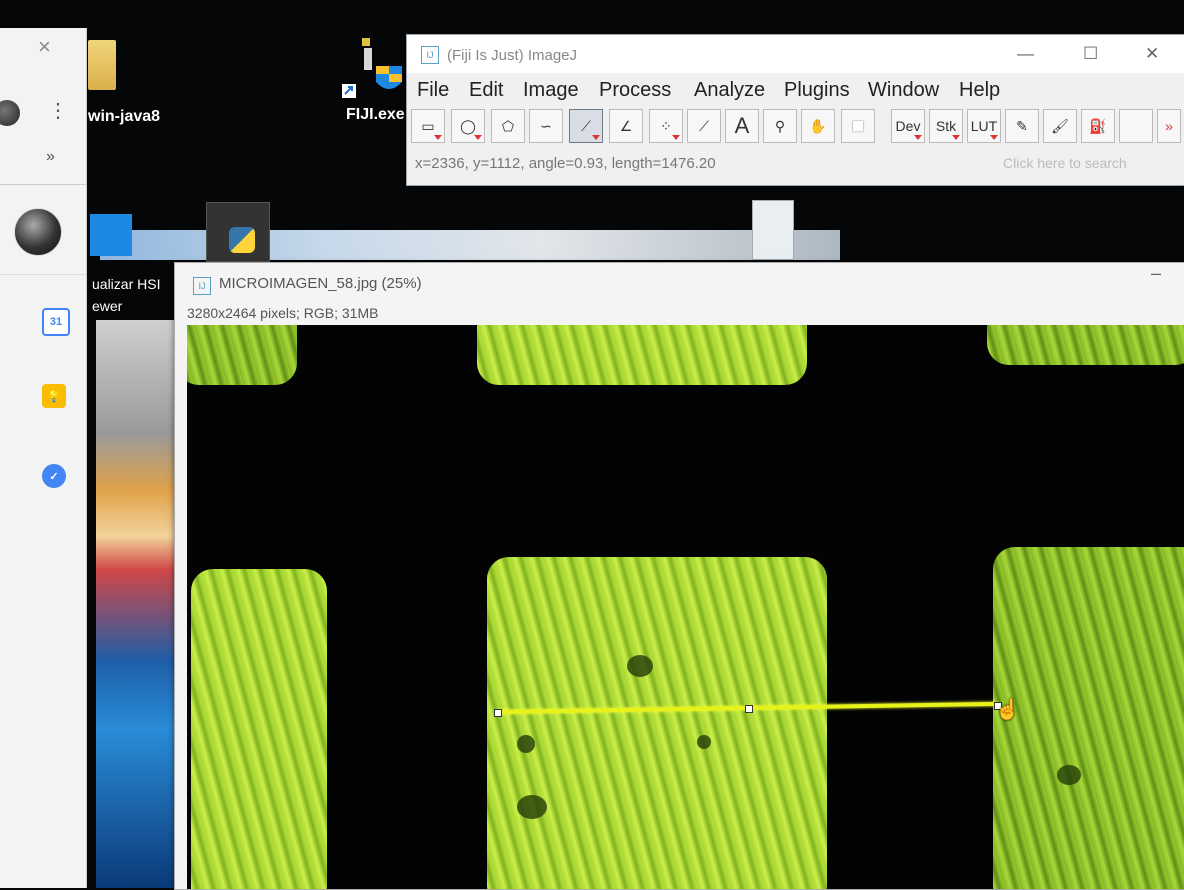 The image size is (1184, 890). I want to click on app-tile-icon, so click(111, 235).